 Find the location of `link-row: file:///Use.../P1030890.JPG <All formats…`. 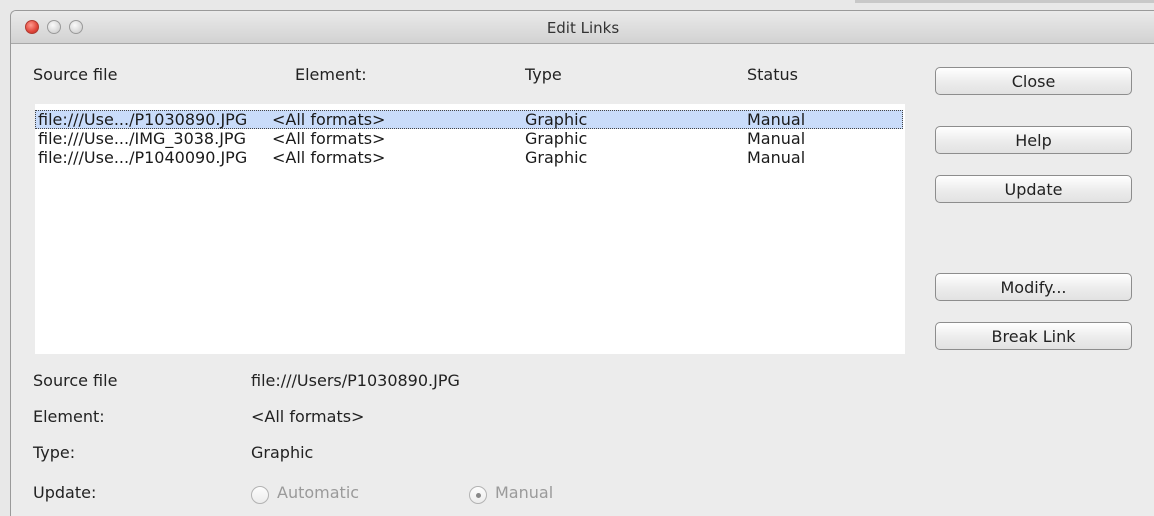

link-row: file:///Use.../P1030890.JPG <All formats… is located at coordinates (469, 119).